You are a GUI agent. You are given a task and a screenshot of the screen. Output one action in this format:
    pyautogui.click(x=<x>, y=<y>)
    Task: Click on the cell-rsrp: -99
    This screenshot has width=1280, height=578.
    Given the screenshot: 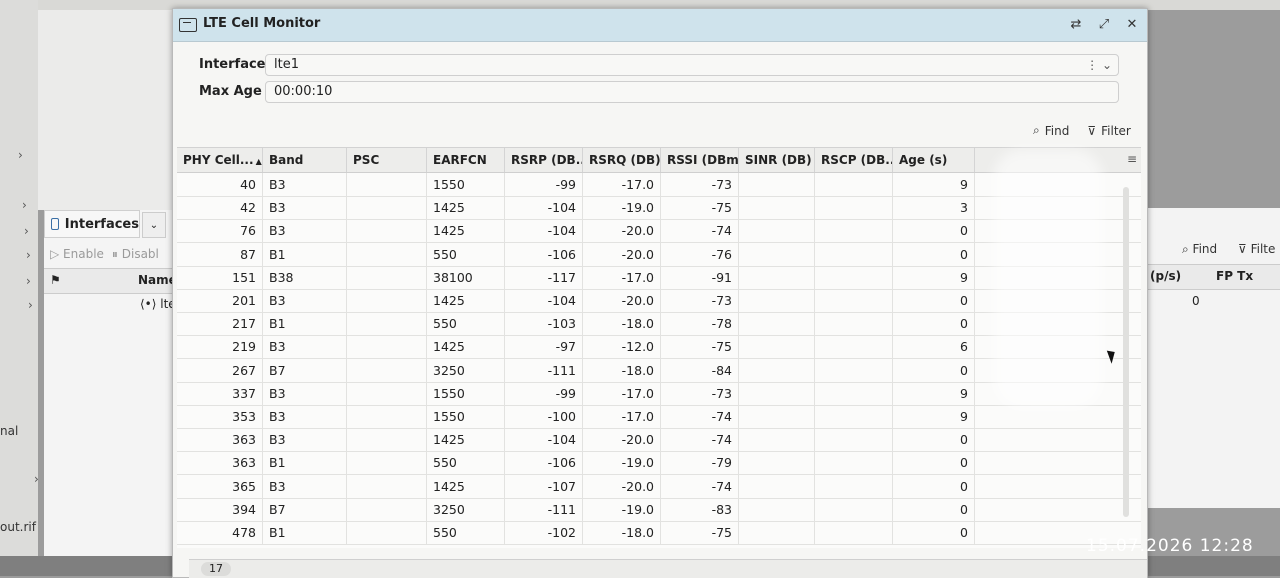 What is the action you would take?
    pyautogui.click(x=544, y=393)
    